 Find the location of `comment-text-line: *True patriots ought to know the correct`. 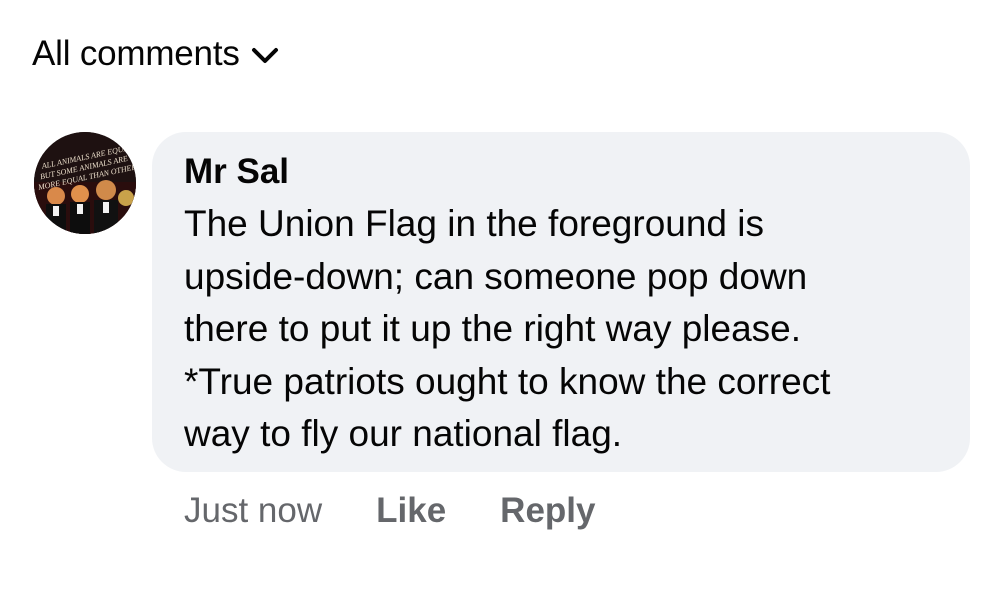

comment-text-line: *True patriots ought to know the correct is located at coordinates (507, 381).